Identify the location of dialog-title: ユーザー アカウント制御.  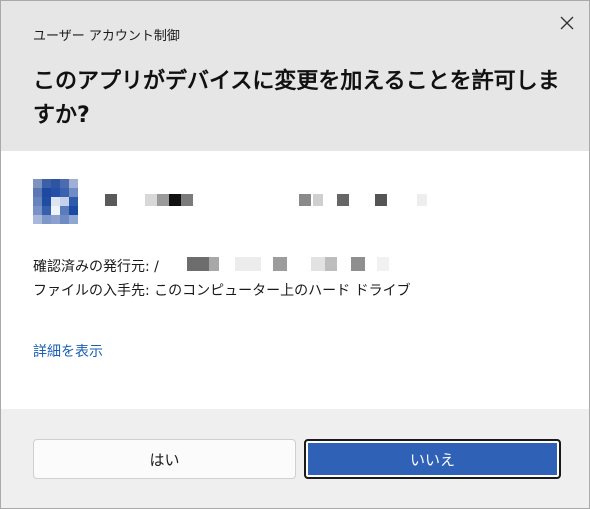
(106, 36).